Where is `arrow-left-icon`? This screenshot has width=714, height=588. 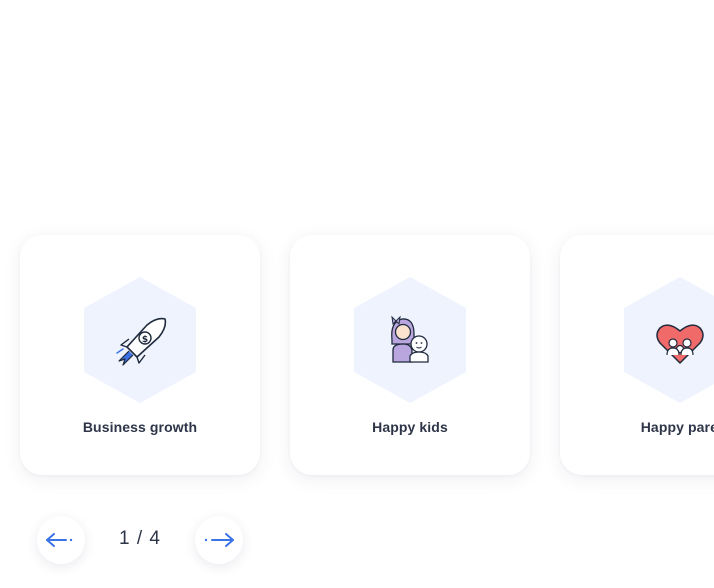
arrow-left-icon is located at coordinates (59, 540).